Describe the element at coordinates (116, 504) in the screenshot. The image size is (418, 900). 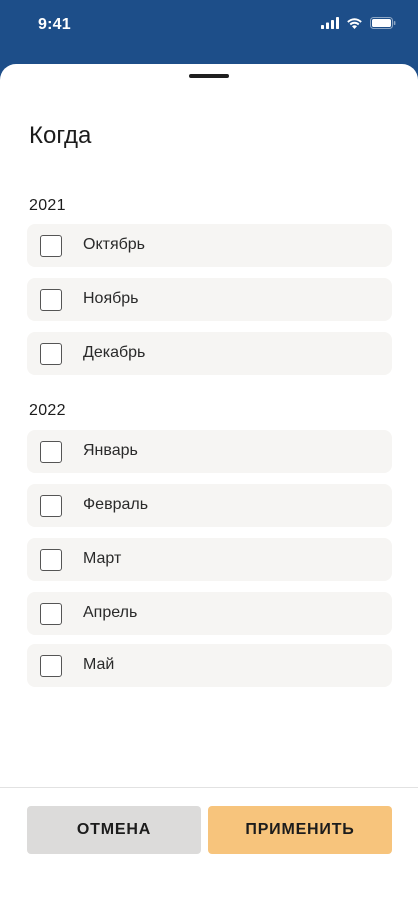
I see `month-label: Февраль` at that location.